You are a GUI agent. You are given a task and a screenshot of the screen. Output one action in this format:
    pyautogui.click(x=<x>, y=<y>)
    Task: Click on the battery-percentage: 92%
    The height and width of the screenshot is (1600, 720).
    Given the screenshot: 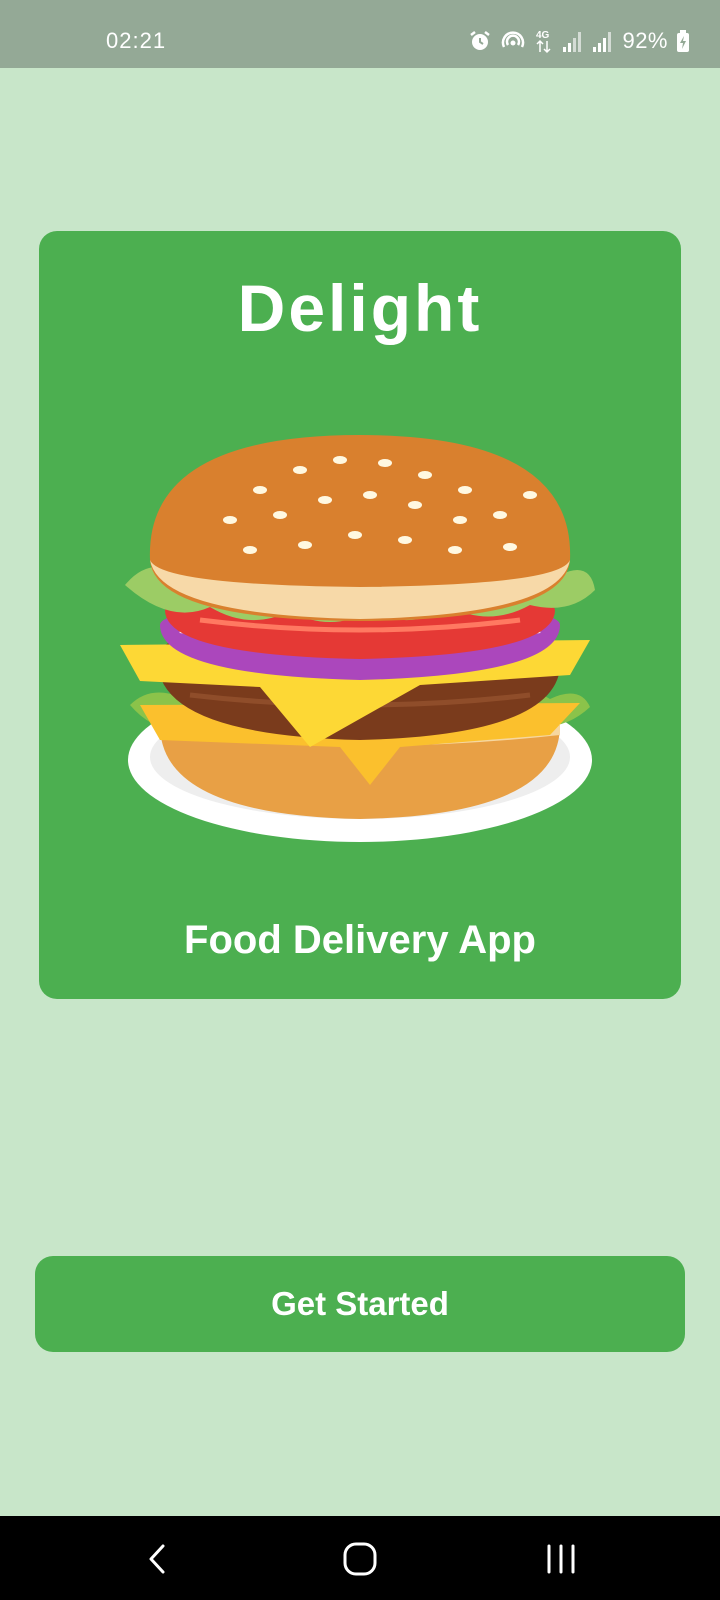 What is the action you would take?
    pyautogui.click(x=645, y=40)
    